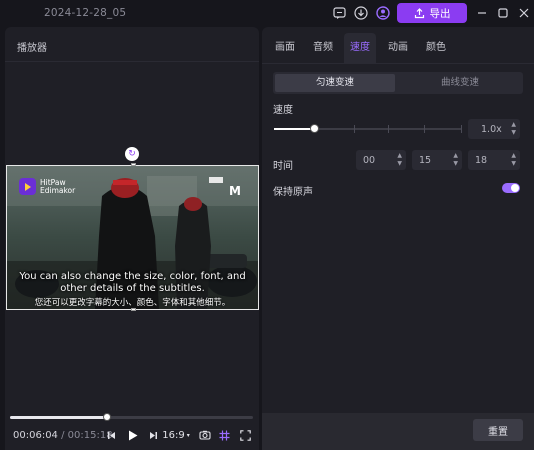 The height and width of the screenshot is (450, 534). I want to click on time-label: 时间, so click(283, 166).